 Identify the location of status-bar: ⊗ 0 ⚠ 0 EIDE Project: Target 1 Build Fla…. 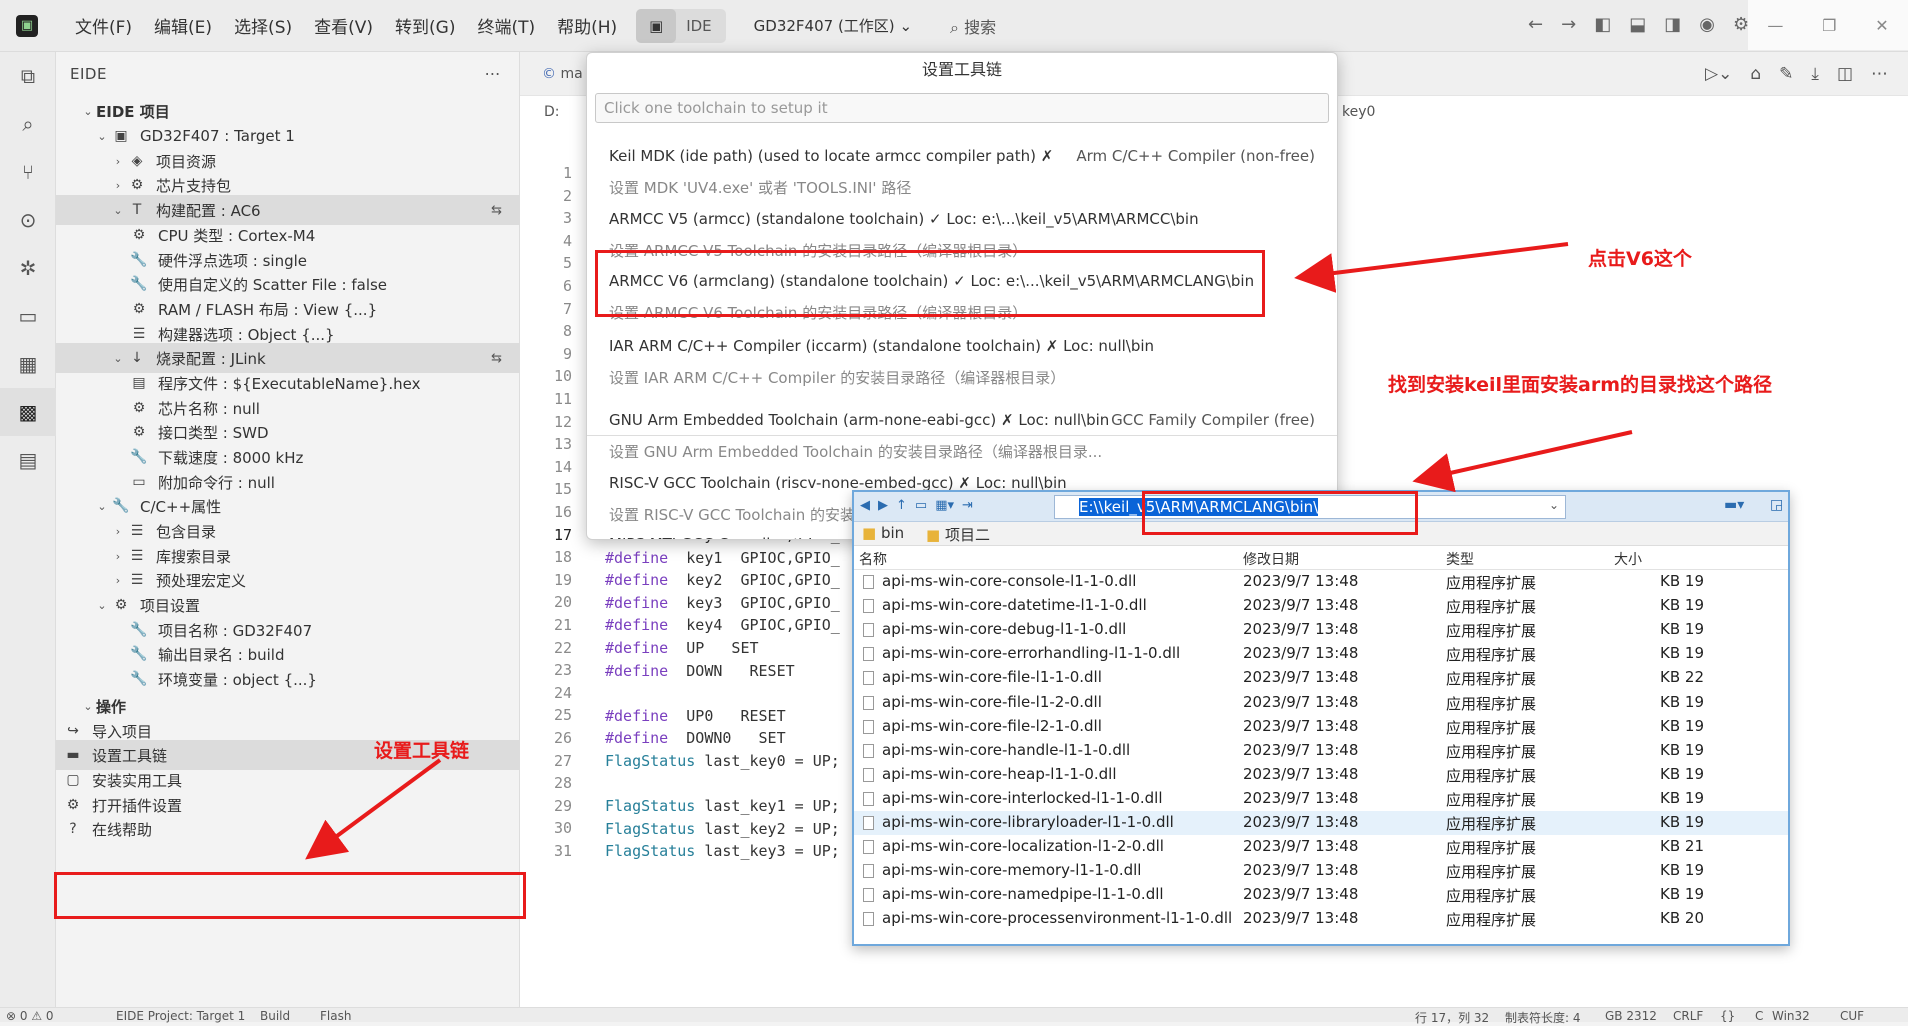
(954, 1016).